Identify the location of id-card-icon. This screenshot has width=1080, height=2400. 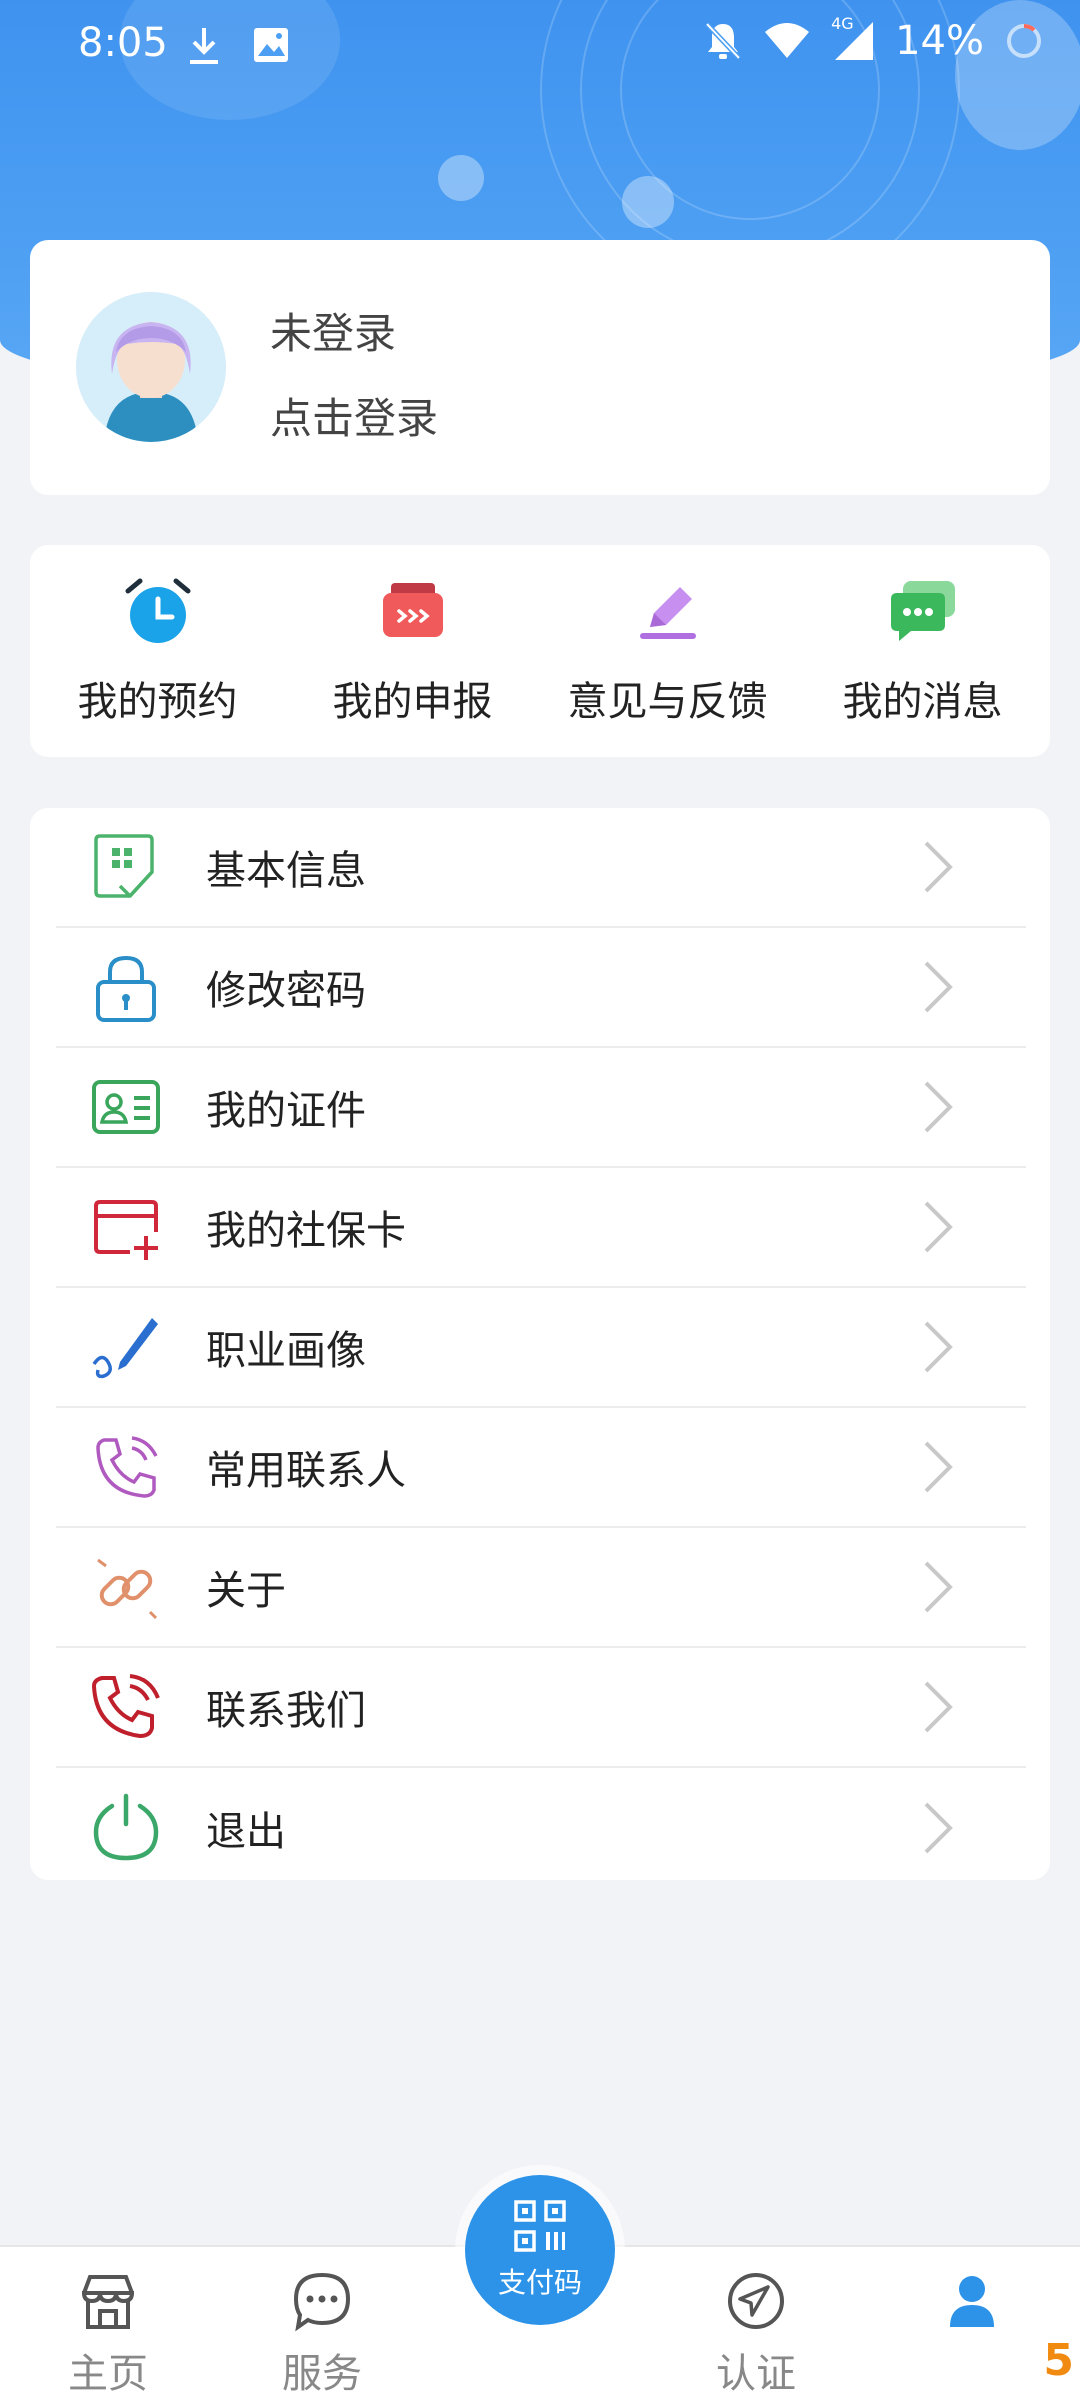
(126, 1107).